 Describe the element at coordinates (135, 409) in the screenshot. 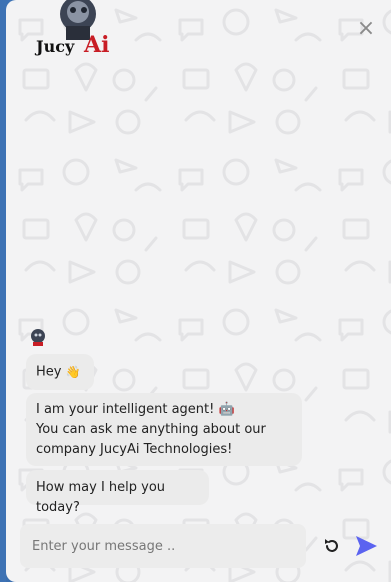

I see `message-line: I am your intelligent agent! 🤖` at that location.